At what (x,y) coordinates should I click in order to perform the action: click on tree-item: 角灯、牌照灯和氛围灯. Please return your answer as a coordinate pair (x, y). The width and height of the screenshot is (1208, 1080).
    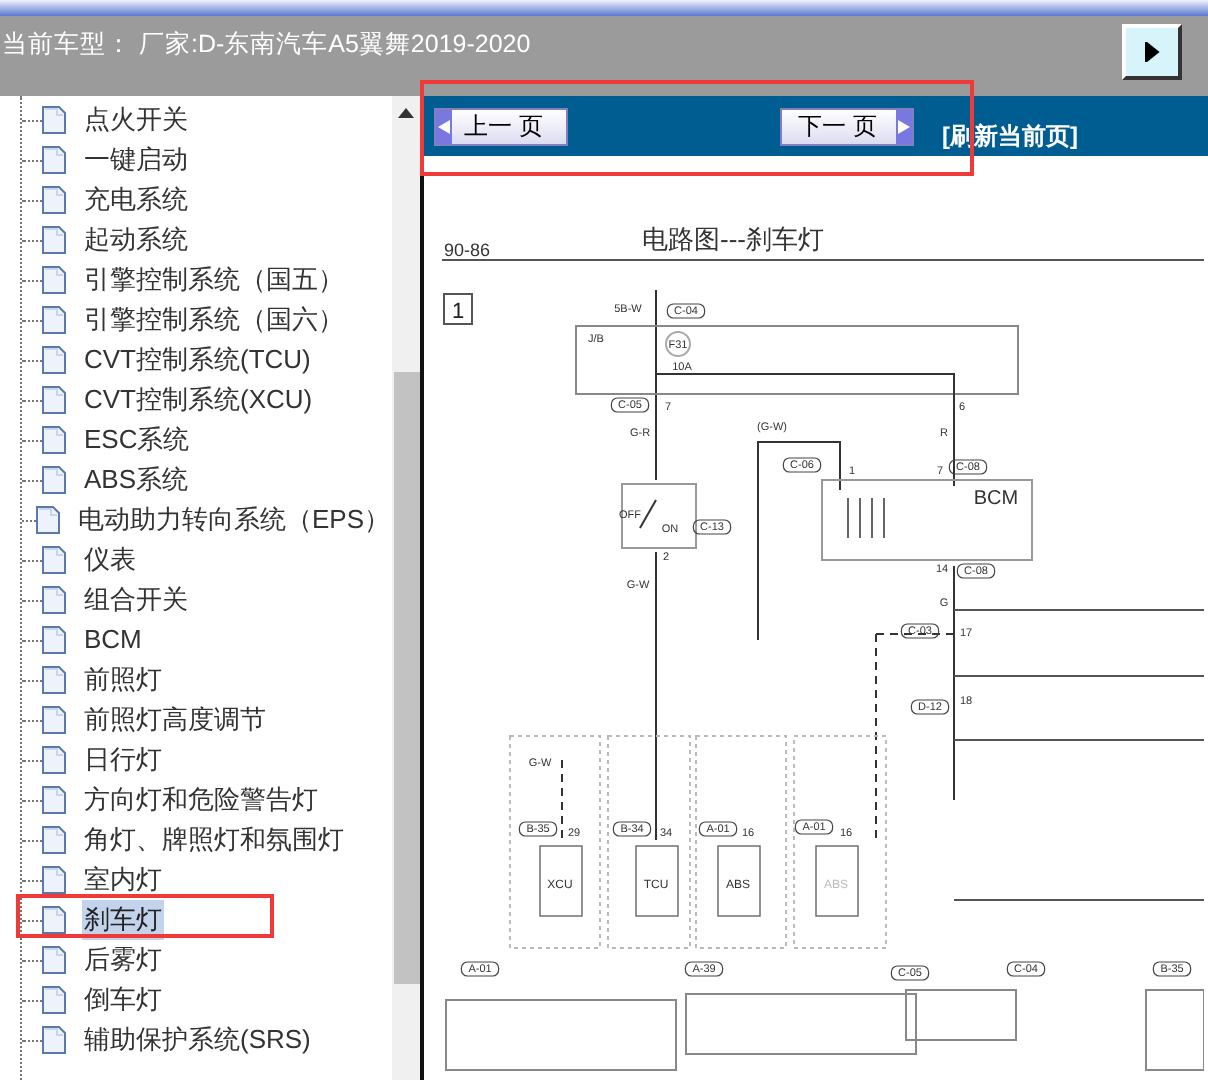
    Looking at the image, I should click on (214, 840).